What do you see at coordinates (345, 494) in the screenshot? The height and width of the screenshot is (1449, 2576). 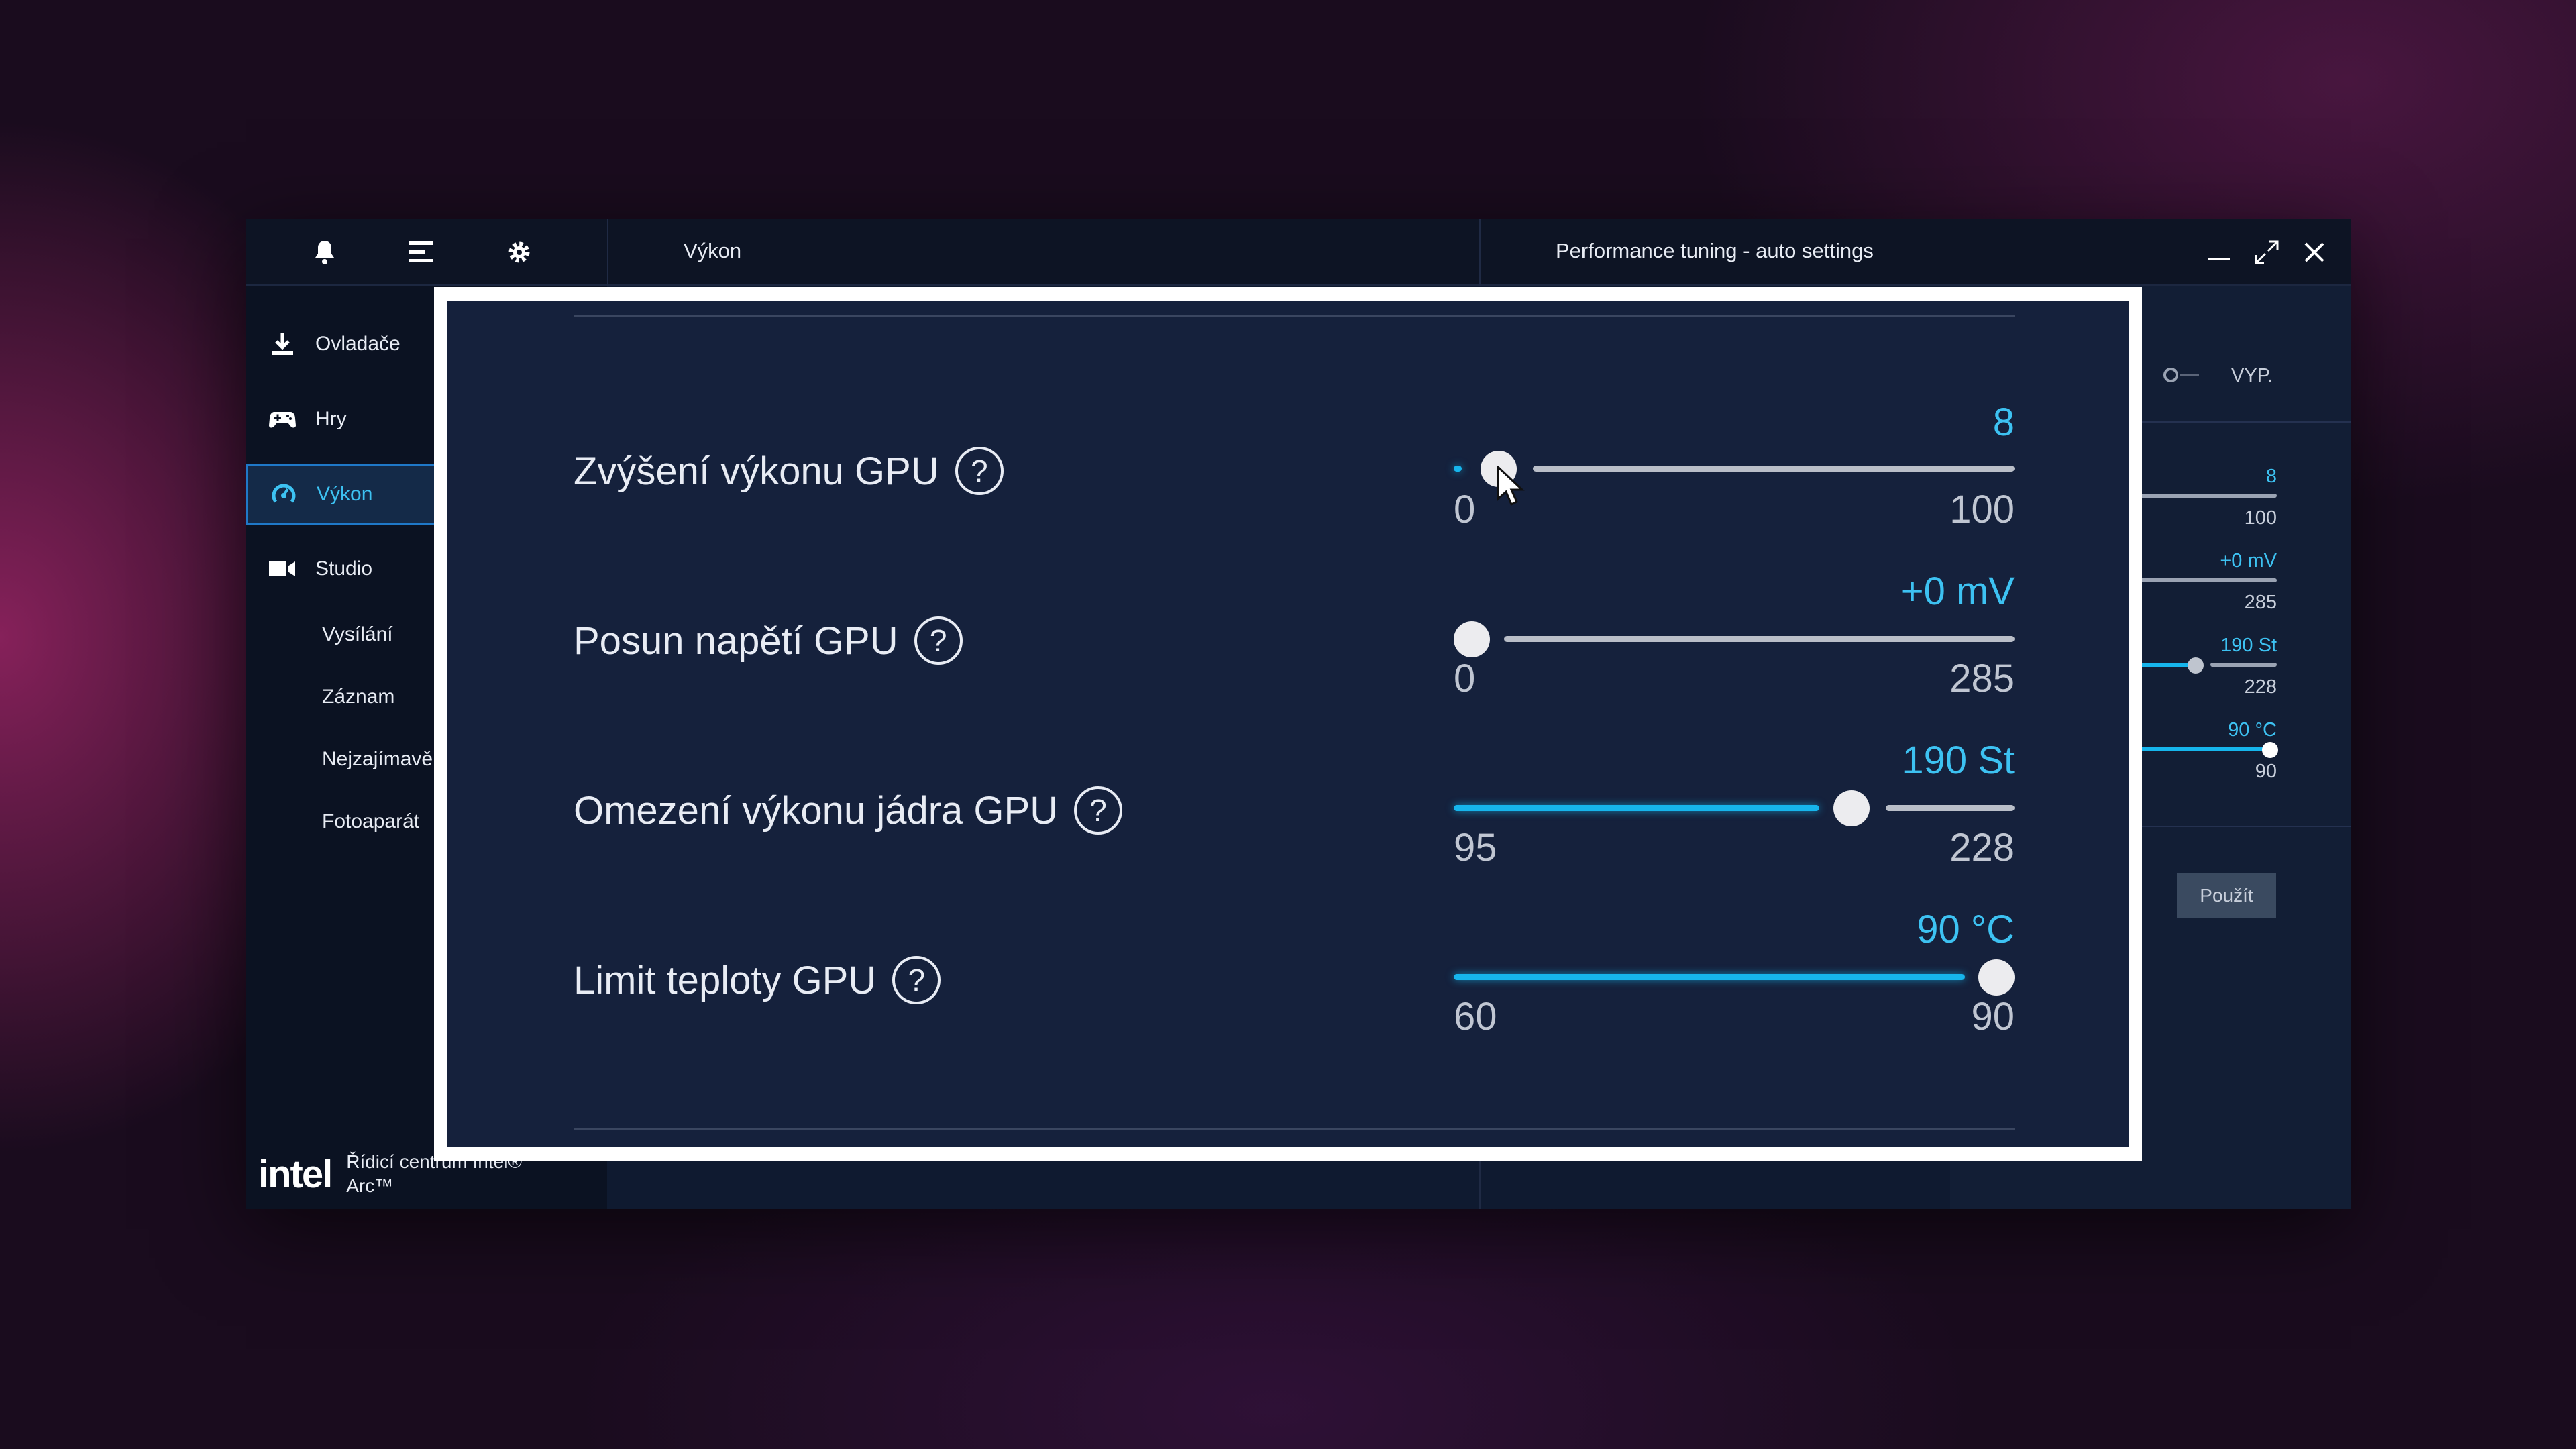 I see `sidebar-item-label: Výkon` at bounding box center [345, 494].